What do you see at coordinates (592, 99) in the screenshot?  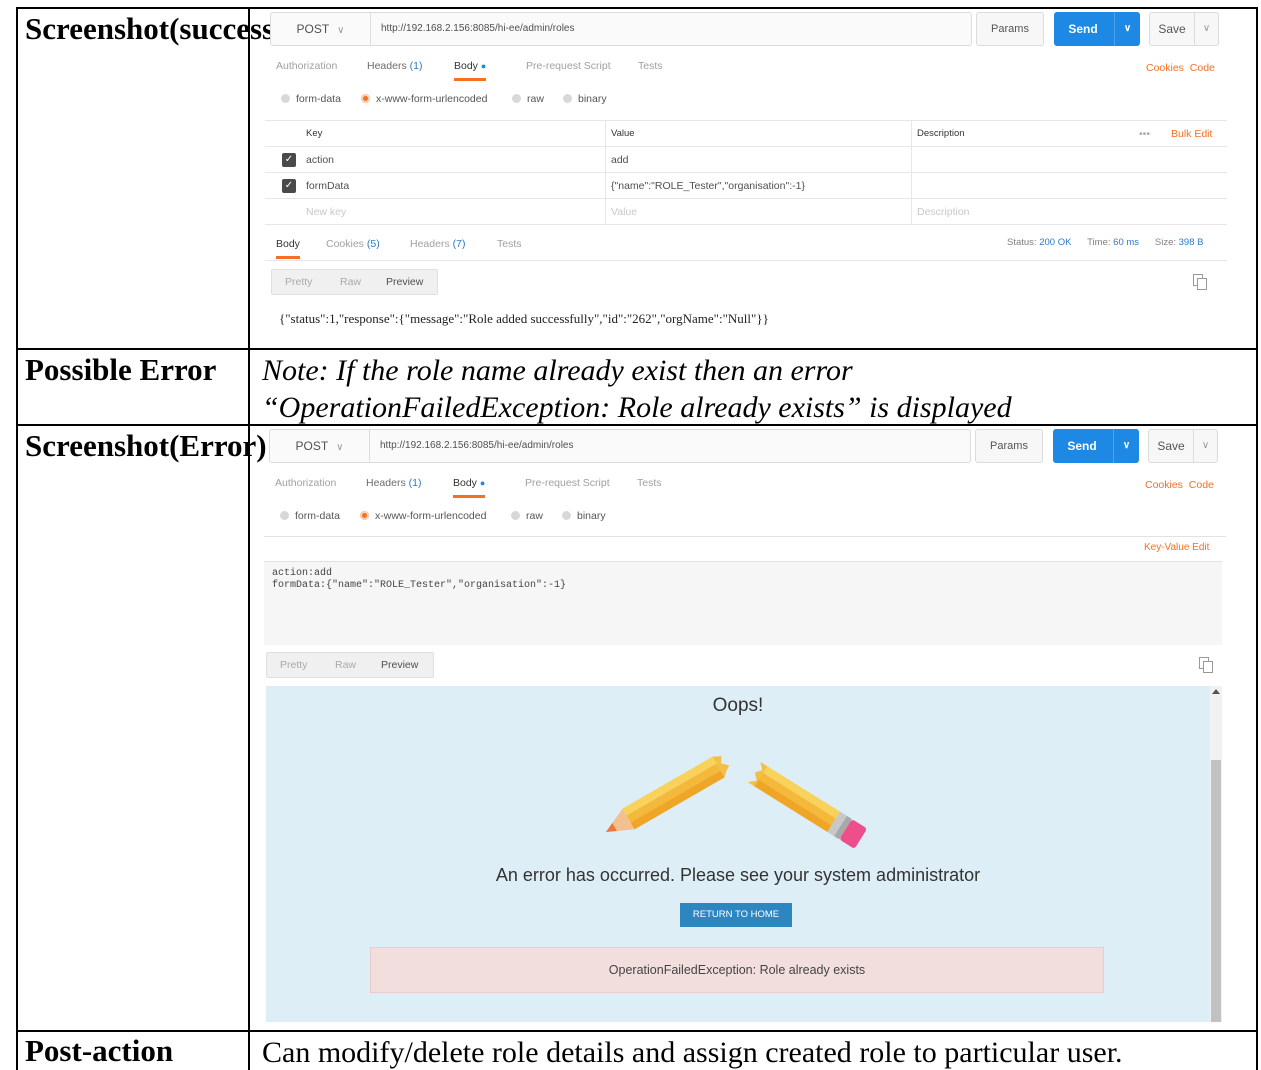 I see `radio-label: binary` at bounding box center [592, 99].